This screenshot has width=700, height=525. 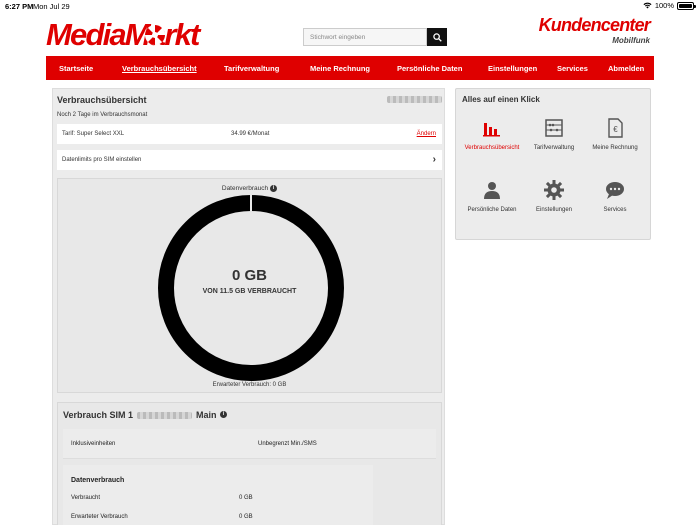 What do you see at coordinates (429, 68) in the screenshot?
I see `nav-persoenliche-daten: Persönliche Daten` at bounding box center [429, 68].